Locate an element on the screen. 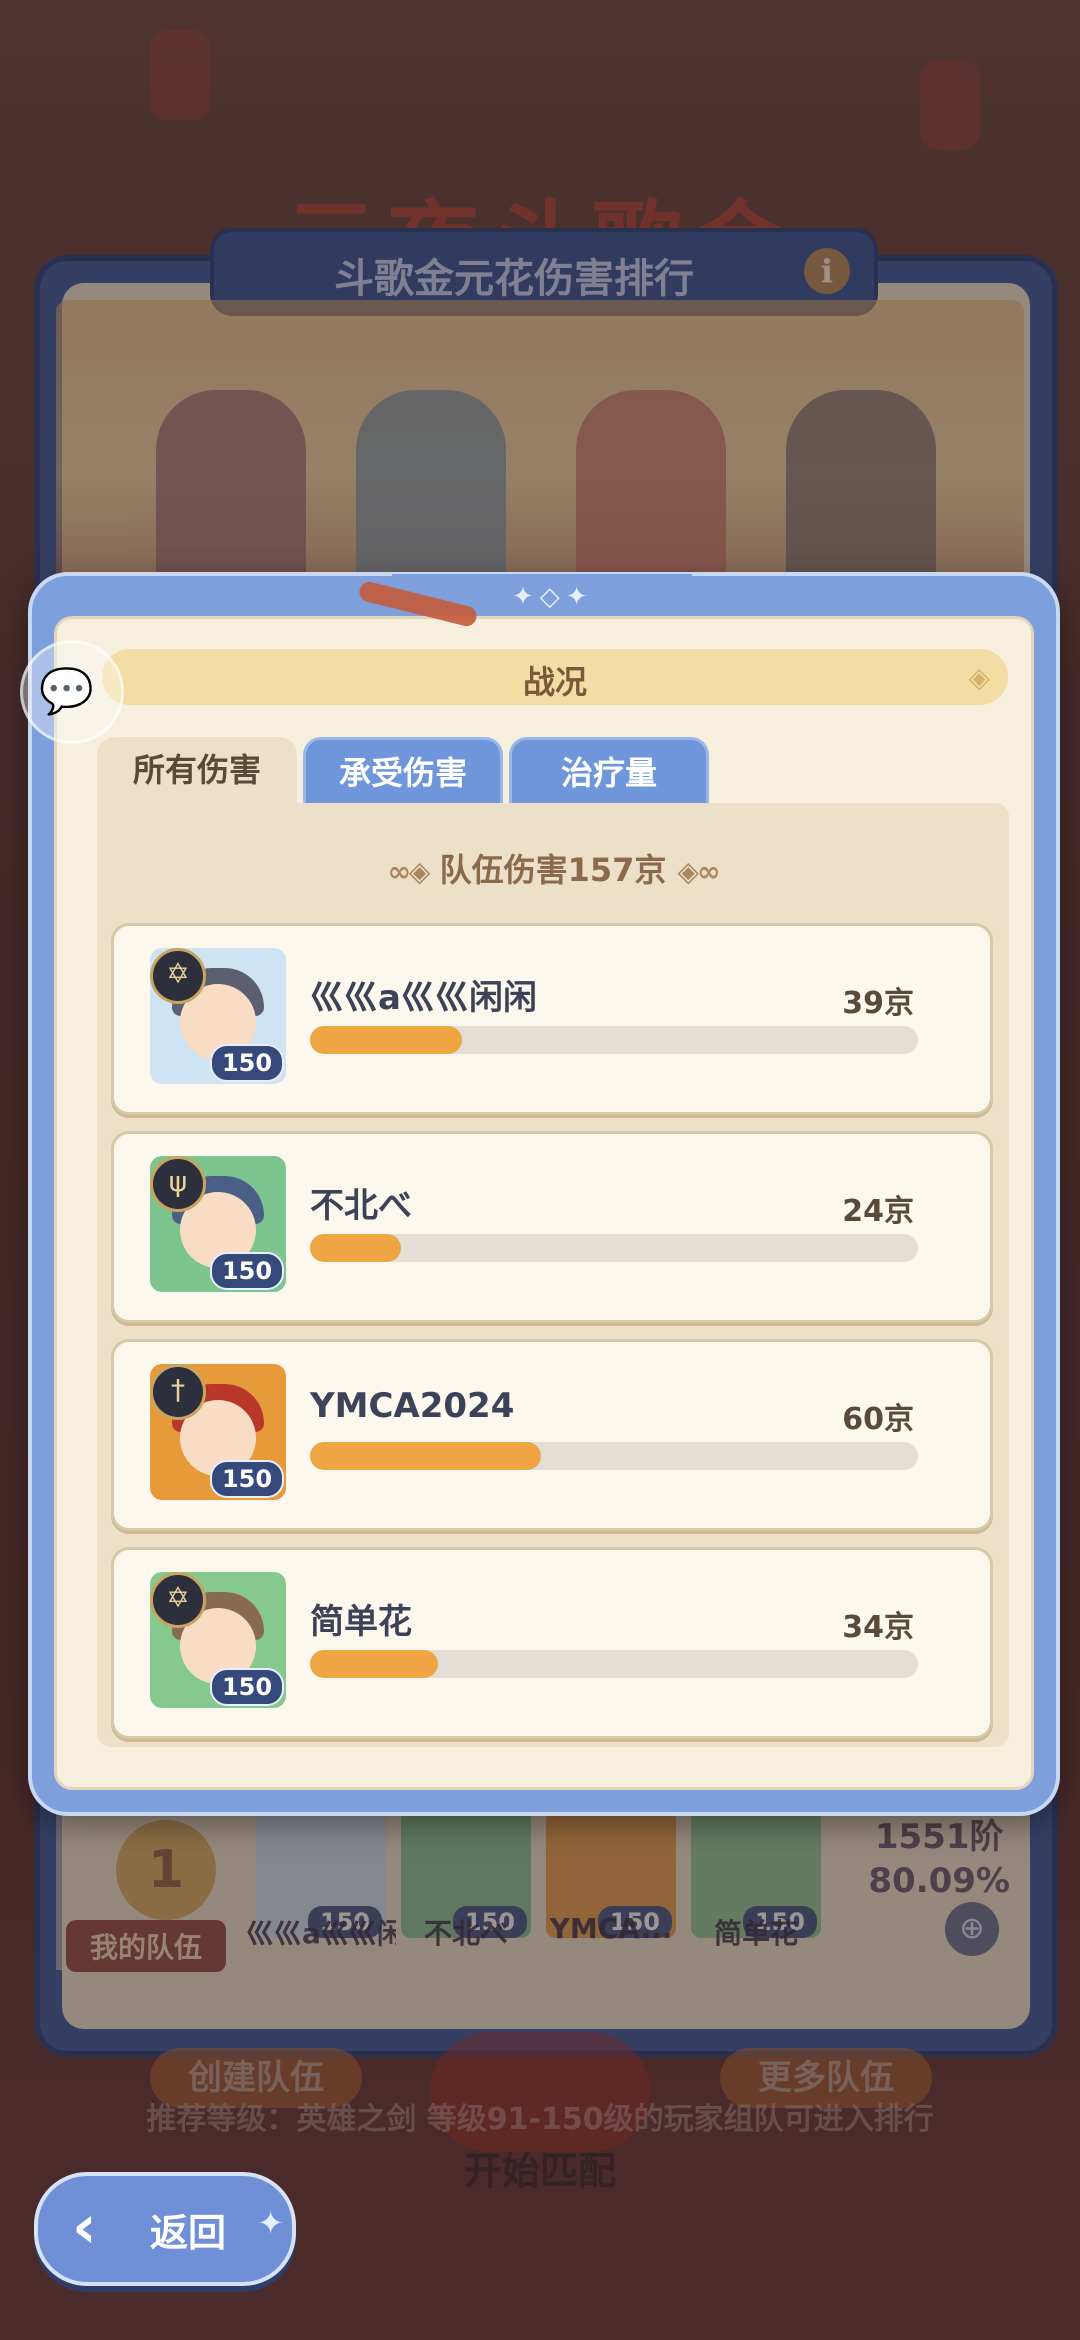 Image resolution: width=1080 pixels, height=2340 pixels. member-card: ✡ 150 简单花 34京 is located at coordinates (552, 1643).